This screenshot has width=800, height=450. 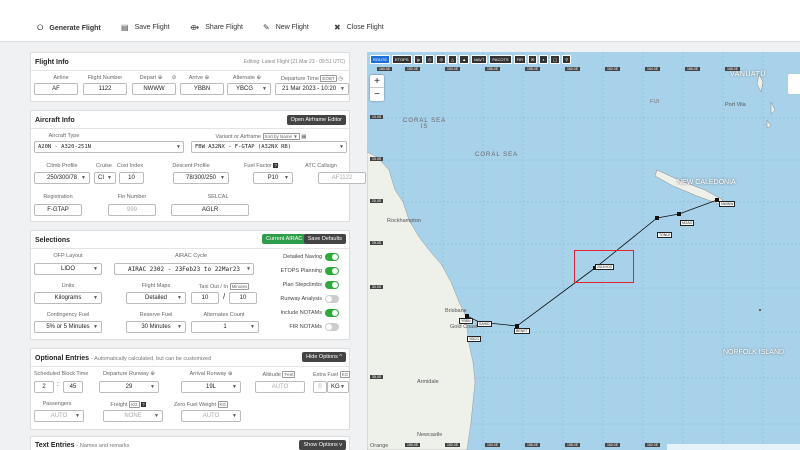 What do you see at coordinates (338, 387) in the screenshot?
I see `extra-fuel-unit-select: KG ▼` at bounding box center [338, 387].